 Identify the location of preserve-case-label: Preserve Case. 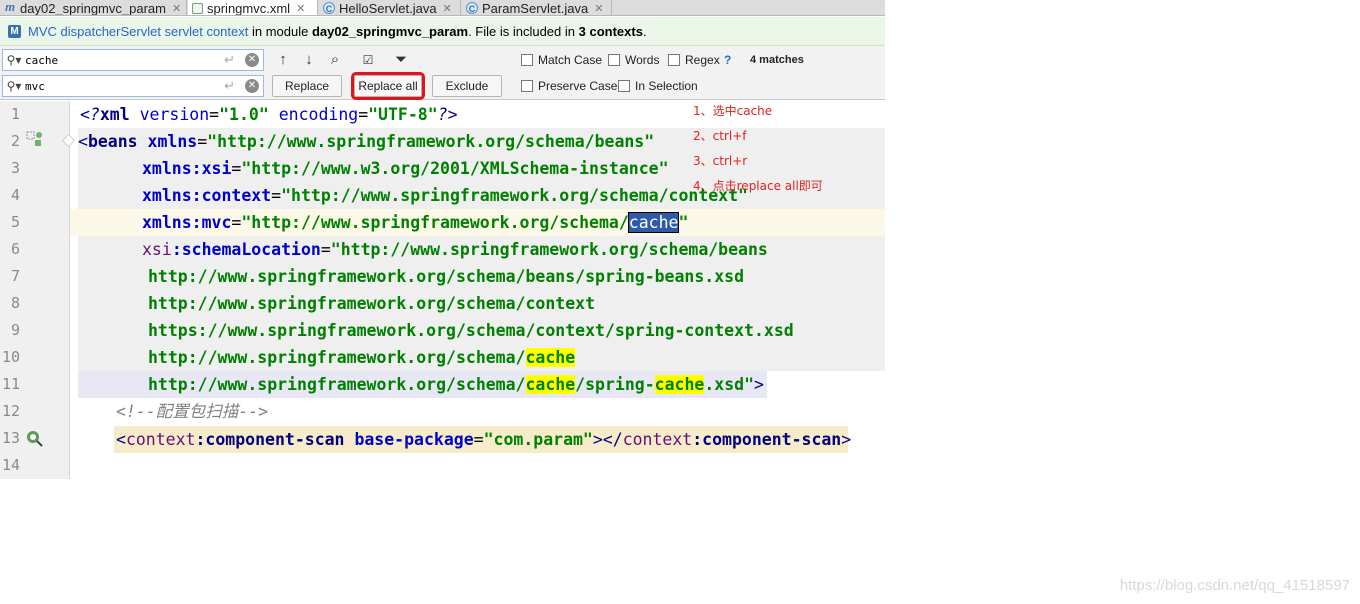
(578, 86).